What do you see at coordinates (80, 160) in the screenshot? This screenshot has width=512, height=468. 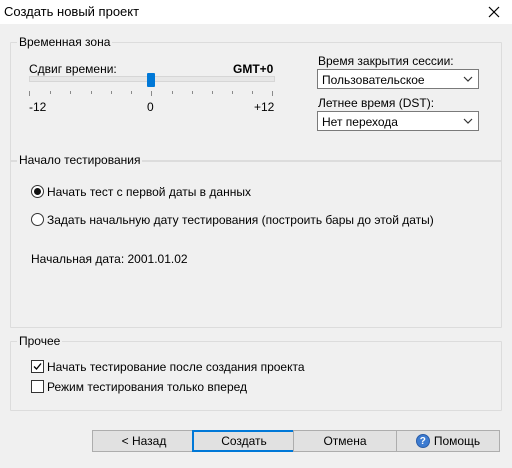 I see `testing-start-group-title: Начало тестирования` at bounding box center [80, 160].